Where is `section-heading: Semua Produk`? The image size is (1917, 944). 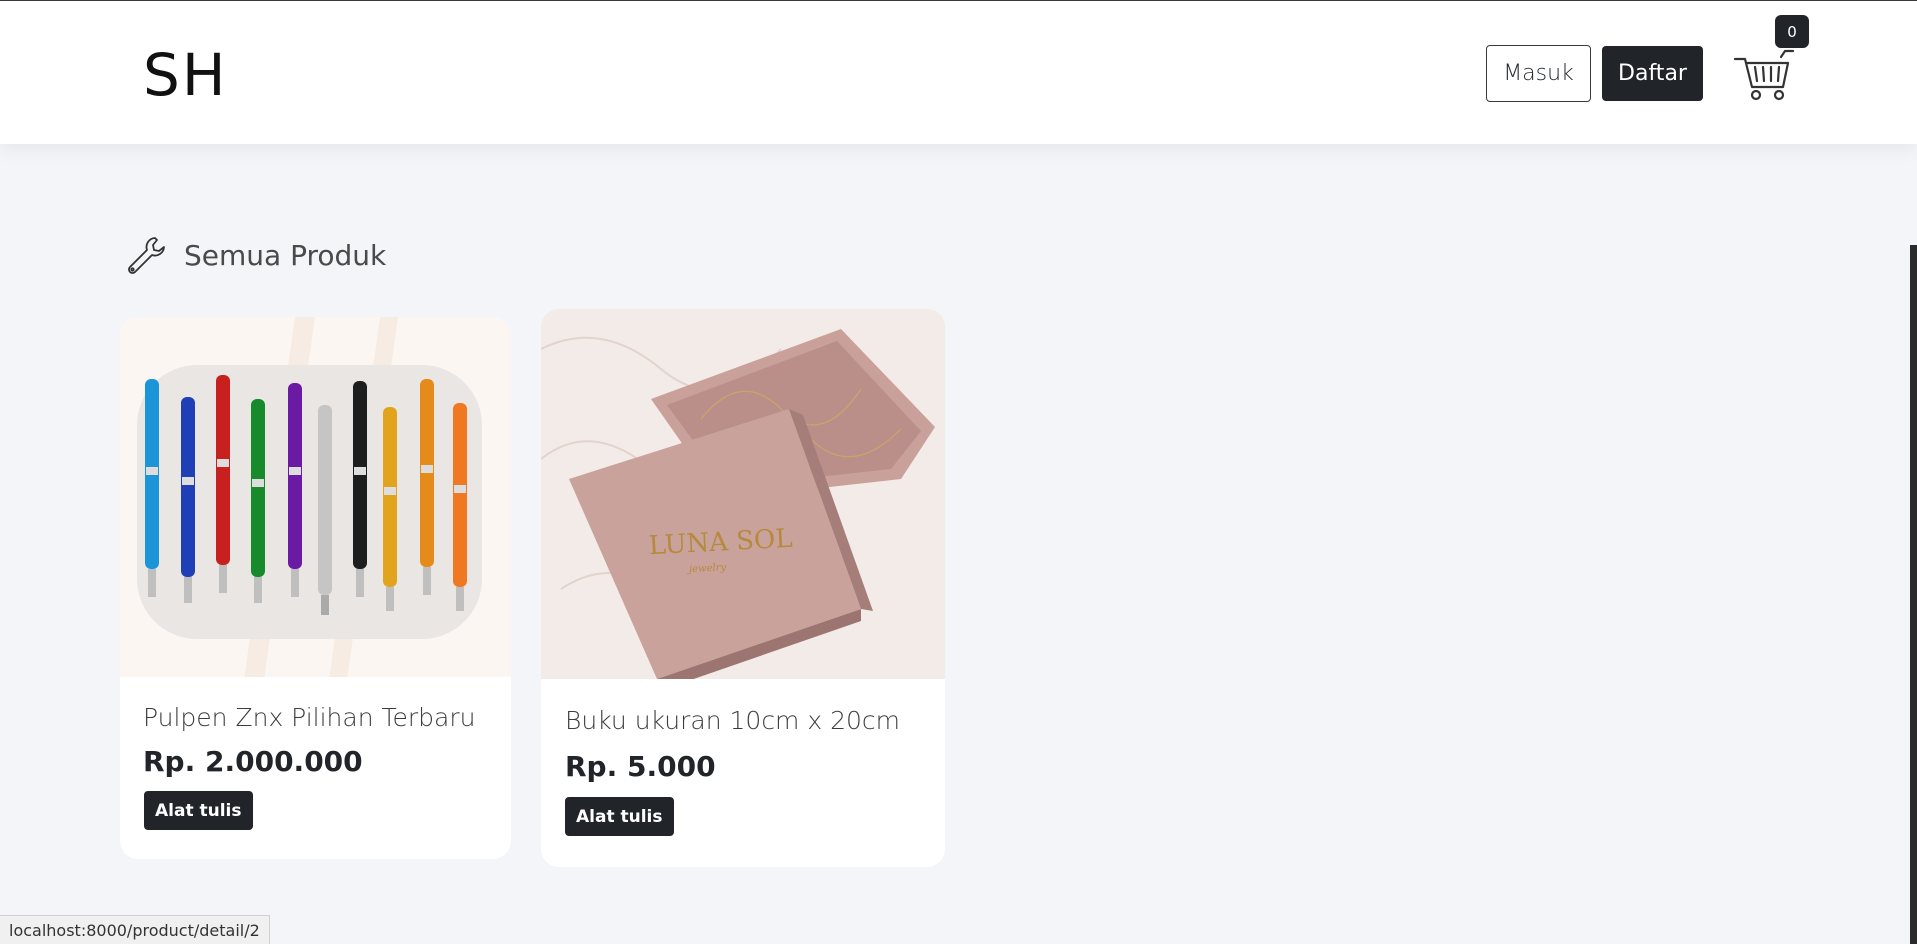
section-heading: Semua Produk is located at coordinates (255, 255).